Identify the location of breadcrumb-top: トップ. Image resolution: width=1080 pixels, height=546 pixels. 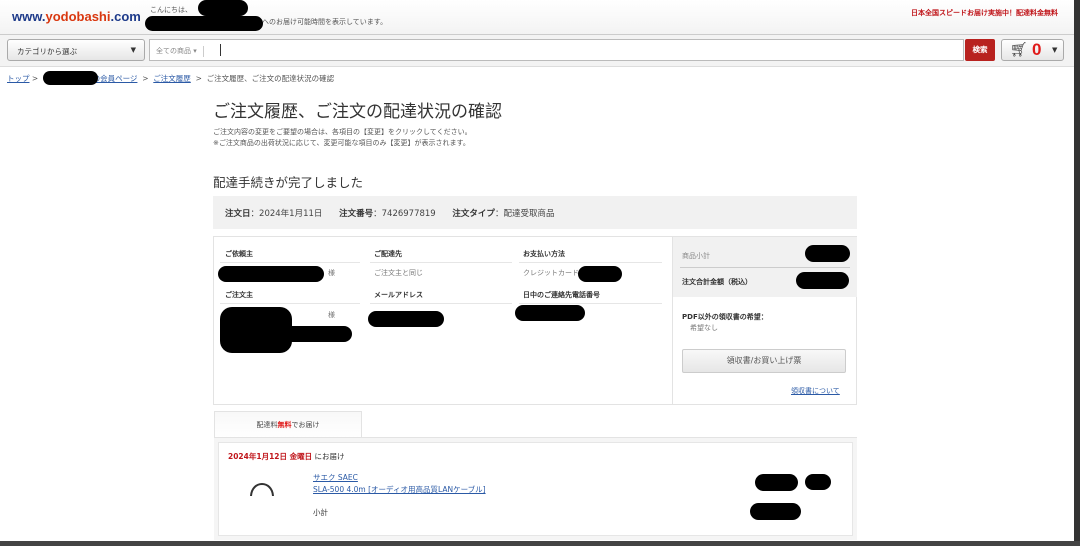
(18, 78).